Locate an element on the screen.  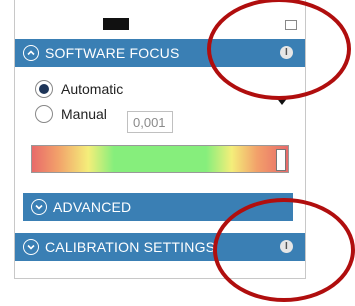
top-marker is located at coordinates (116, 24).